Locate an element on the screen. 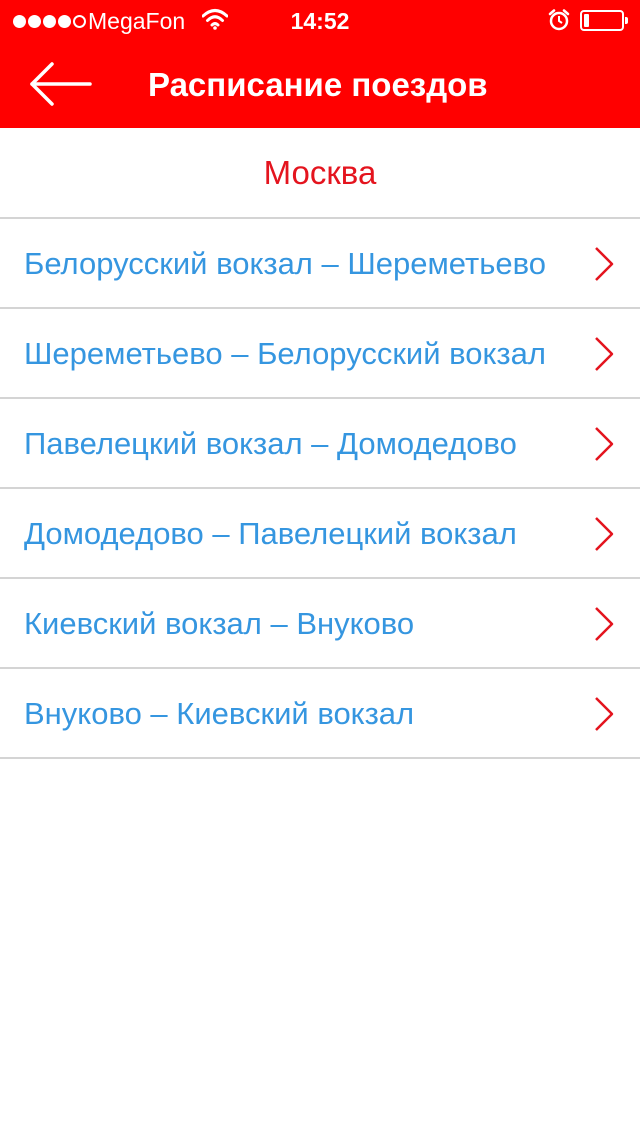 This screenshot has width=640, height=1136. route-label: Шереметьево – Белорусский вокзал is located at coordinates (285, 353).